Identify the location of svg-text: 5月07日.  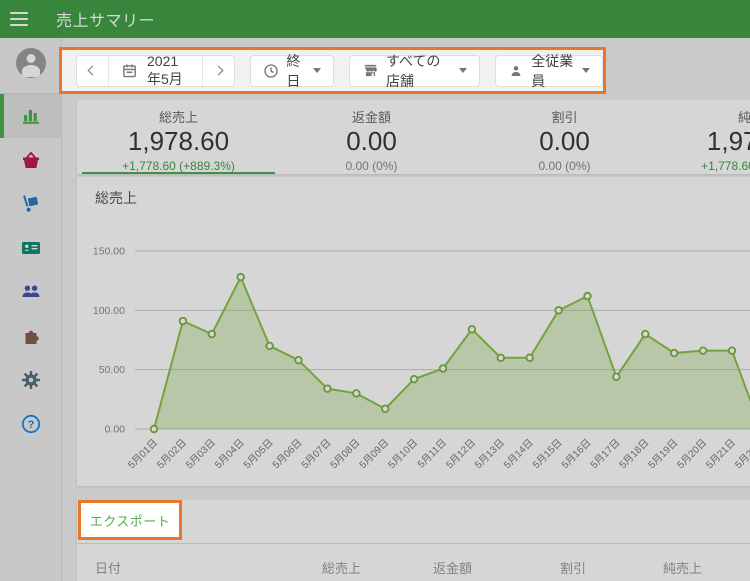
(316, 454).